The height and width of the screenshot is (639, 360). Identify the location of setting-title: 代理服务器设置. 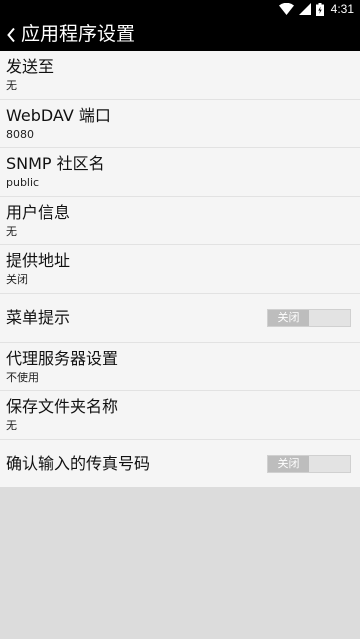
(62, 358).